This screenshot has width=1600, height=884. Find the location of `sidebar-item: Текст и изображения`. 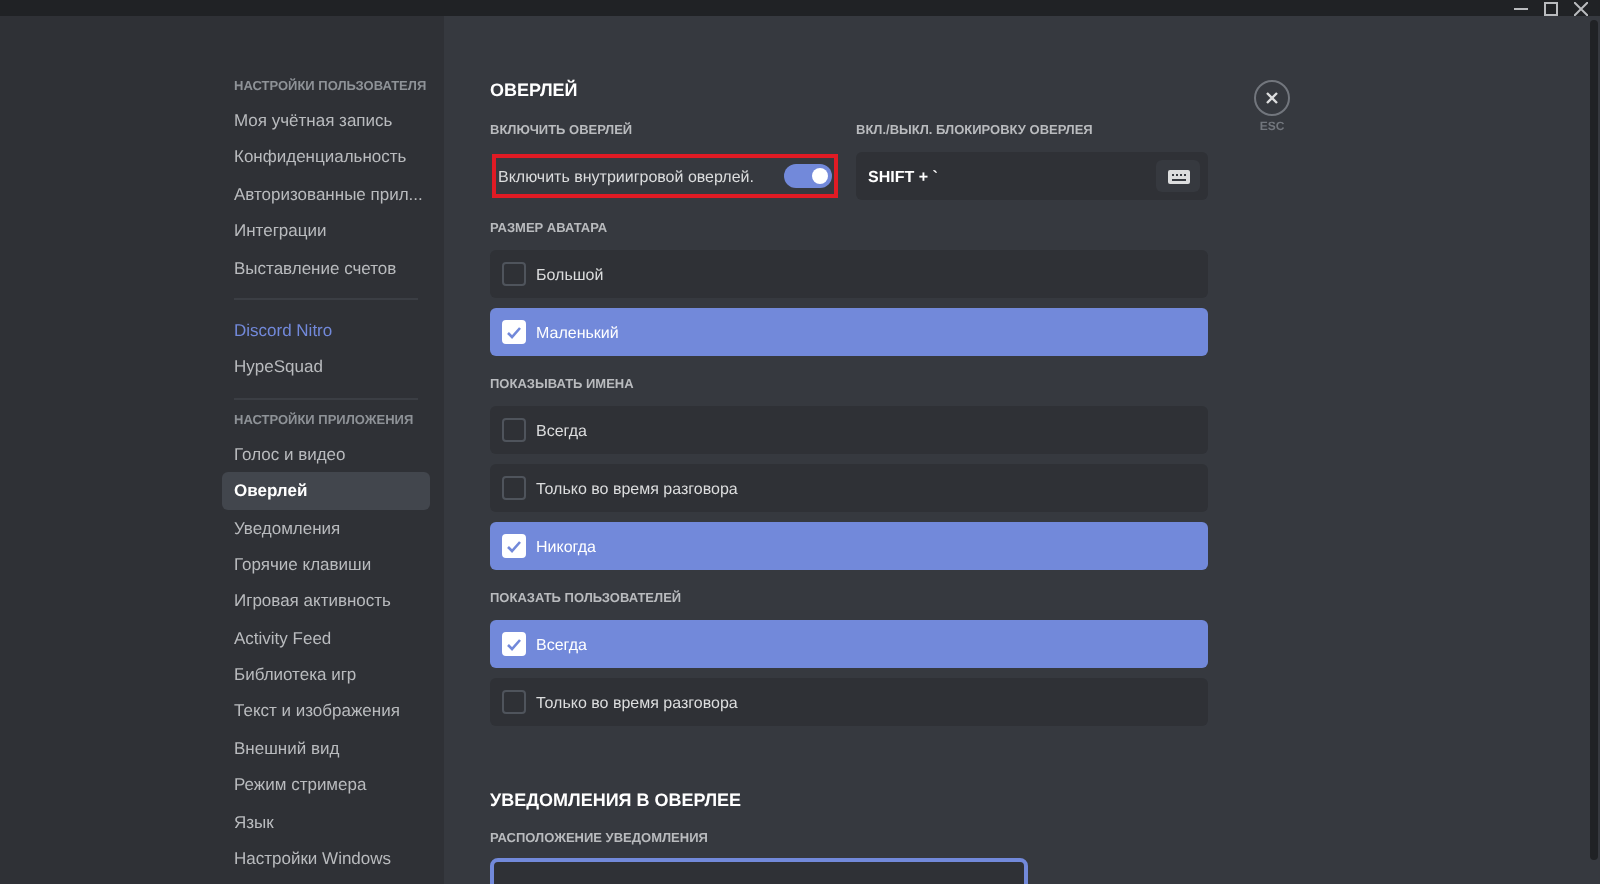

sidebar-item: Текст и изображения is located at coordinates (326, 711).